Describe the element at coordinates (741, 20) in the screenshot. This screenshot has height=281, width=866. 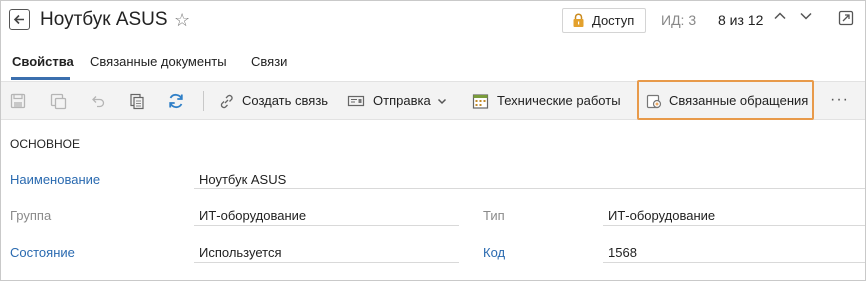
I see `record-counter: 8 из 12` at that location.